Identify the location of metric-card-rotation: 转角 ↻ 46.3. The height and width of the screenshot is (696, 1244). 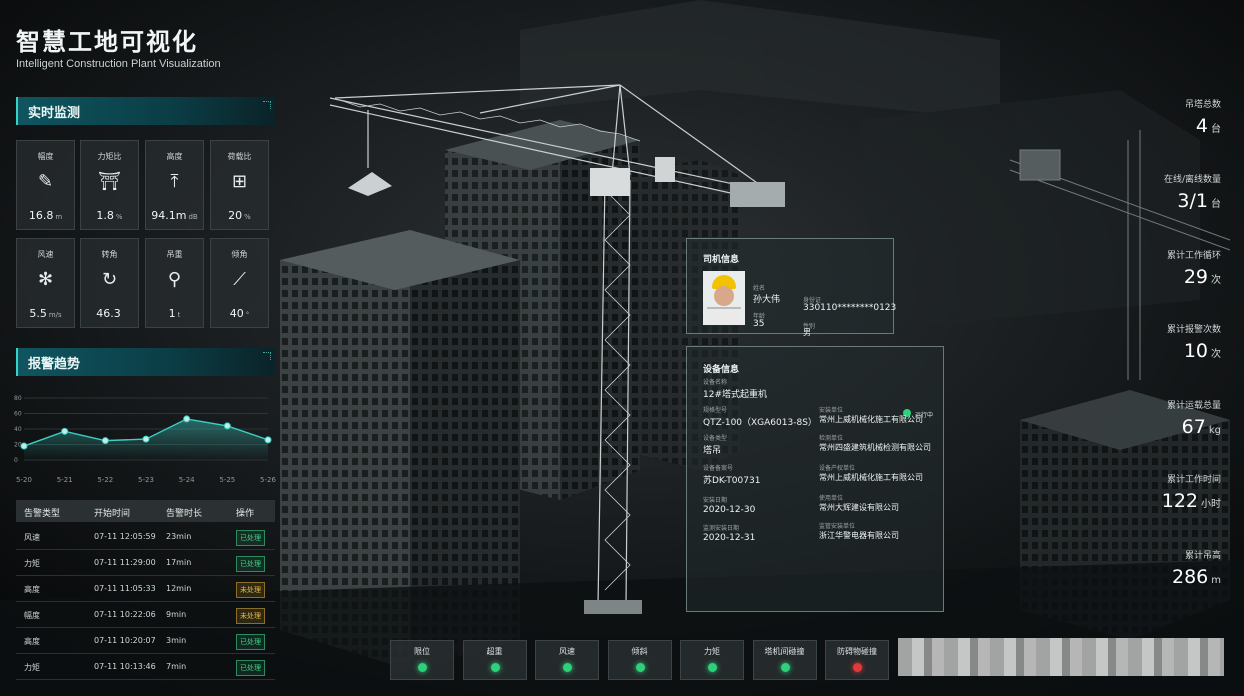
(109, 283).